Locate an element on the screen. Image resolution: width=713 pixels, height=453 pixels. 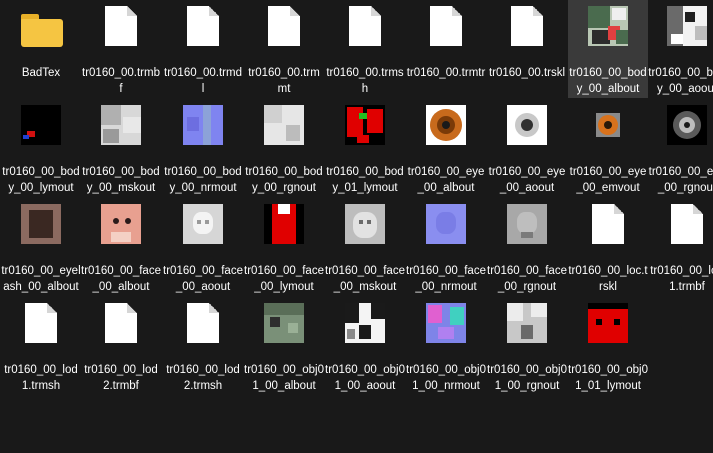
file-item: tr0160_00.trmdl is located at coordinates (203, 49).